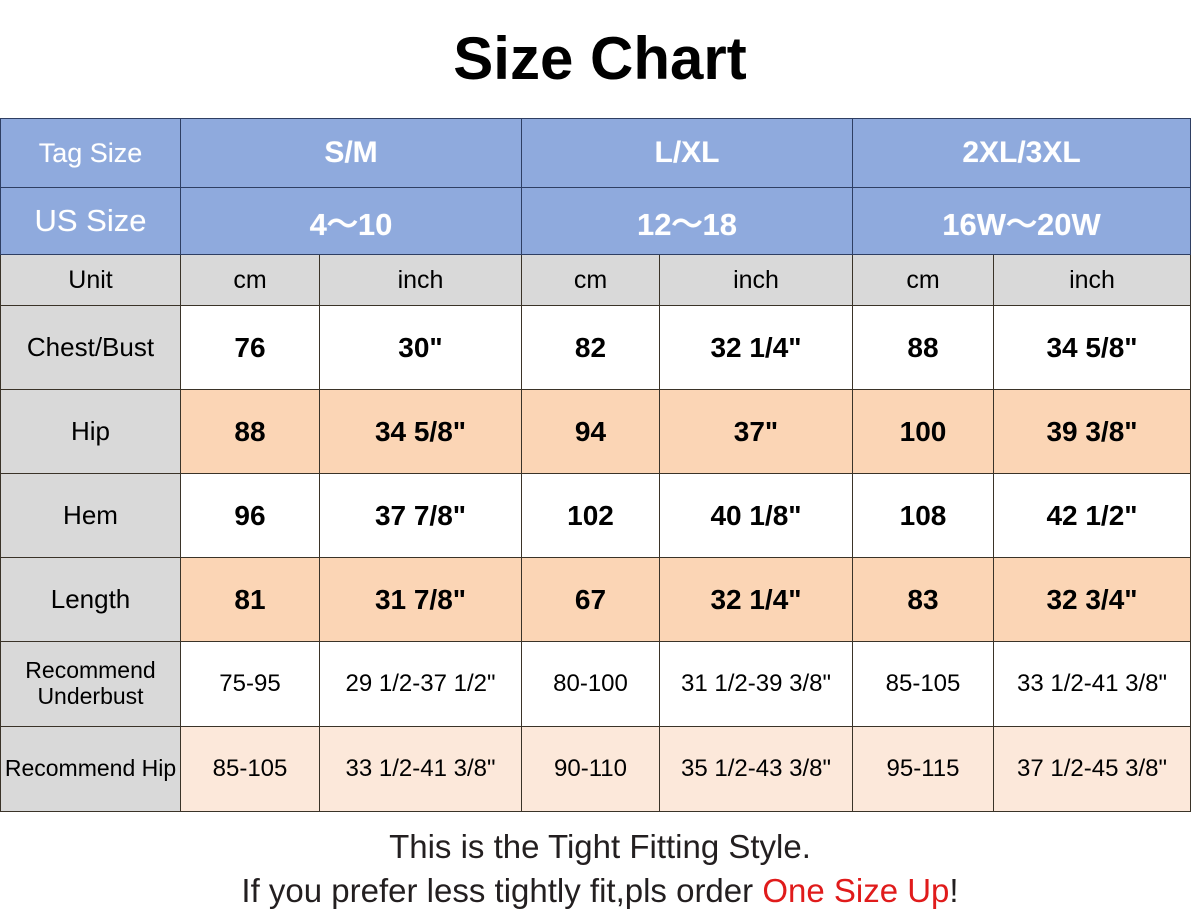 The image size is (1200, 924). Describe the element at coordinates (420, 347) in the screenshot. I see `cell-value: 30"` at that location.